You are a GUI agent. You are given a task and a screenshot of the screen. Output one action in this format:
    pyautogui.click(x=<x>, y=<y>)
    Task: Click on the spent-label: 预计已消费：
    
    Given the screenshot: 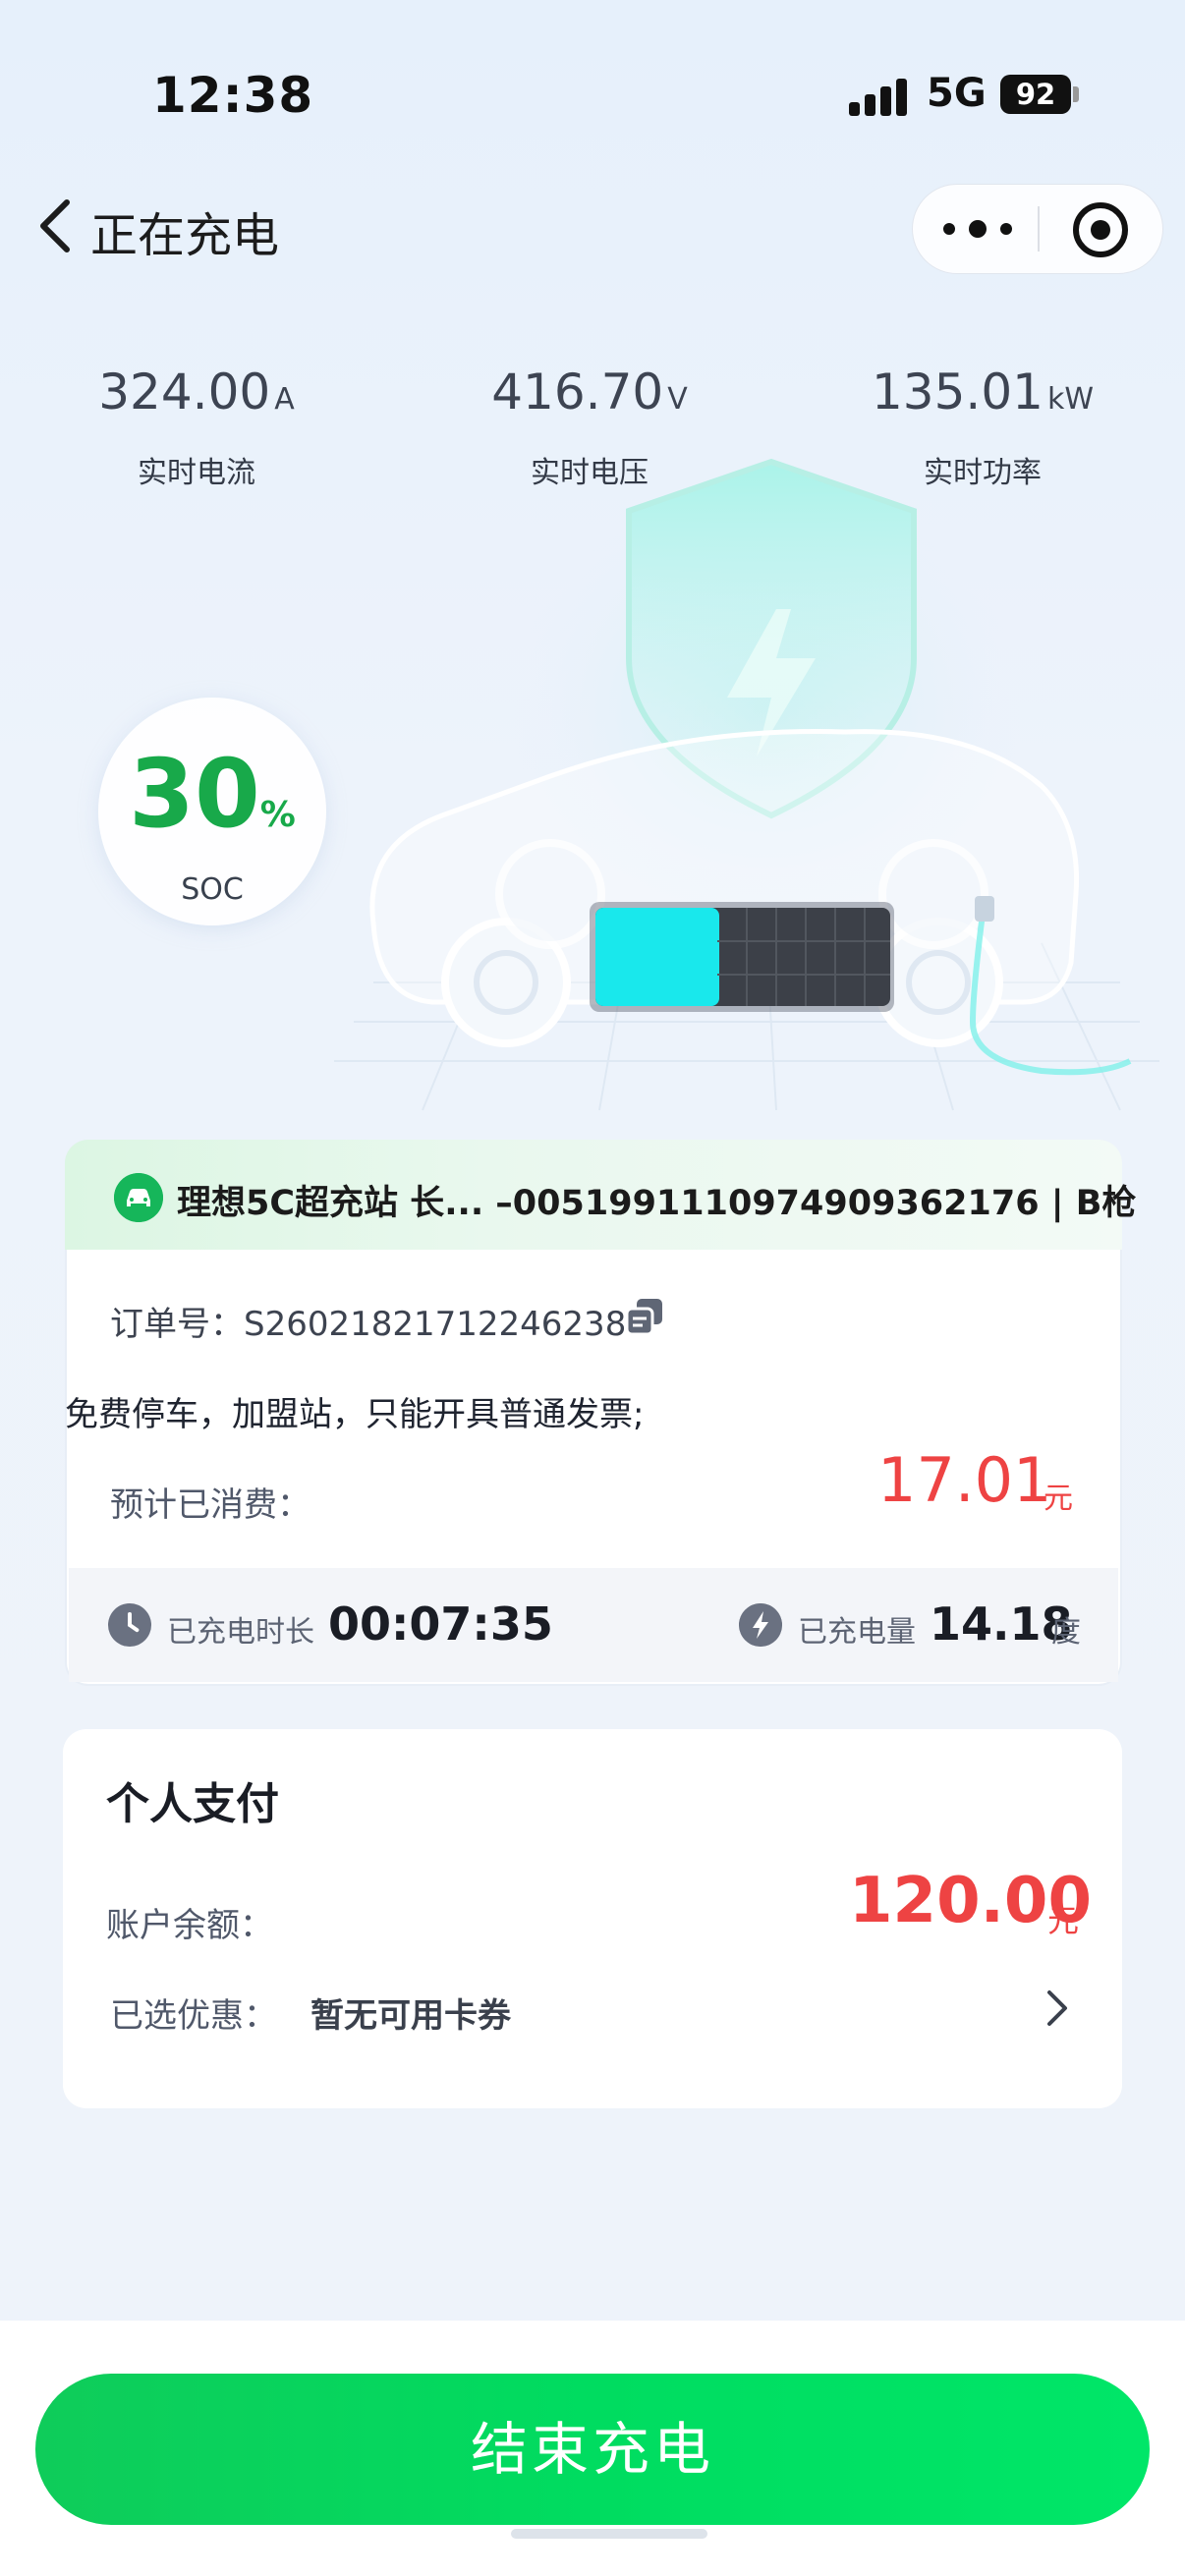 What is the action you would take?
    pyautogui.click(x=210, y=1505)
    